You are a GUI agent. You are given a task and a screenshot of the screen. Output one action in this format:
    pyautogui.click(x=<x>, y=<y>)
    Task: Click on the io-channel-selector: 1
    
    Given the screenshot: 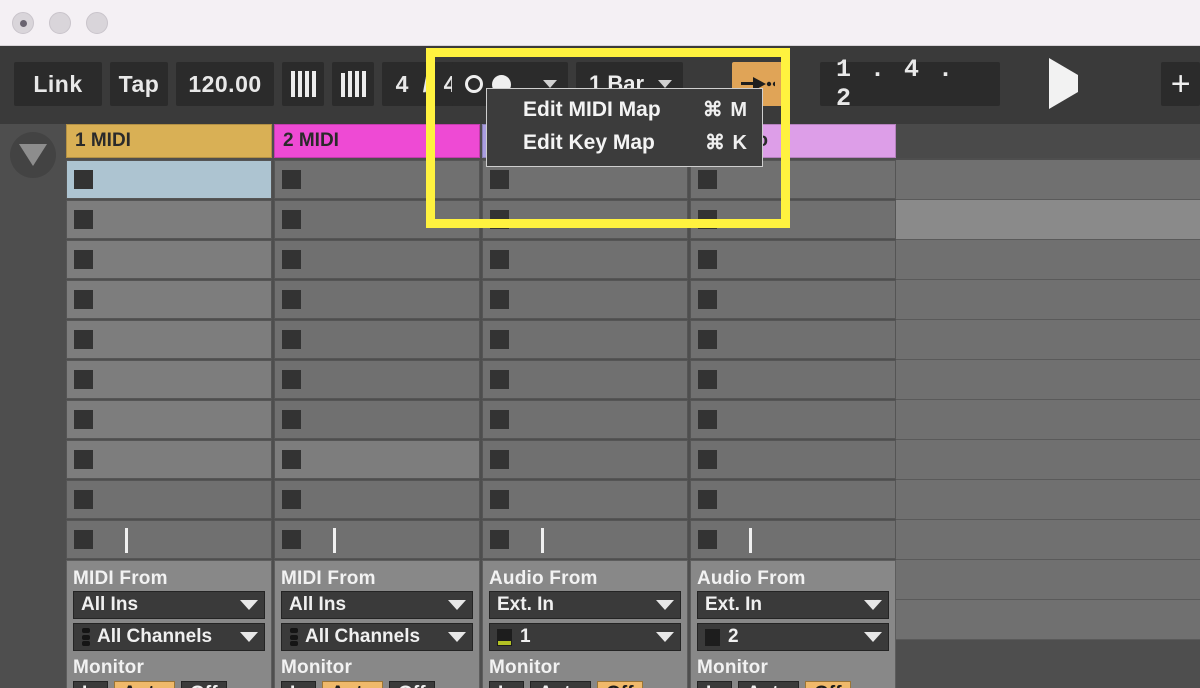 What is the action you would take?
    pyautogui.click(x=585, y=637)
    